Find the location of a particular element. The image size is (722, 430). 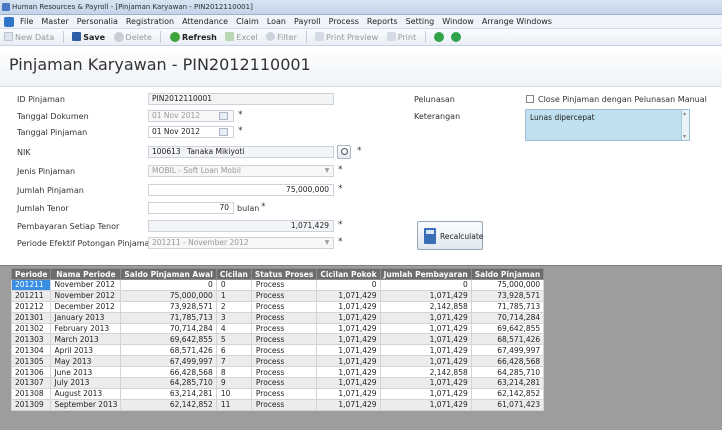

menu-item-window: Window is located at coordinates (458, 22).